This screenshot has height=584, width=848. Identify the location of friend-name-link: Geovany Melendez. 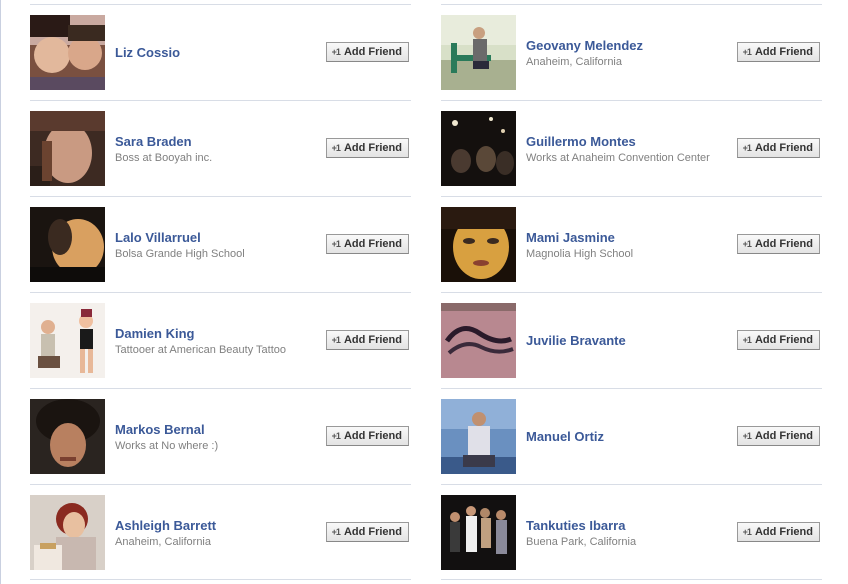
(626, 46).